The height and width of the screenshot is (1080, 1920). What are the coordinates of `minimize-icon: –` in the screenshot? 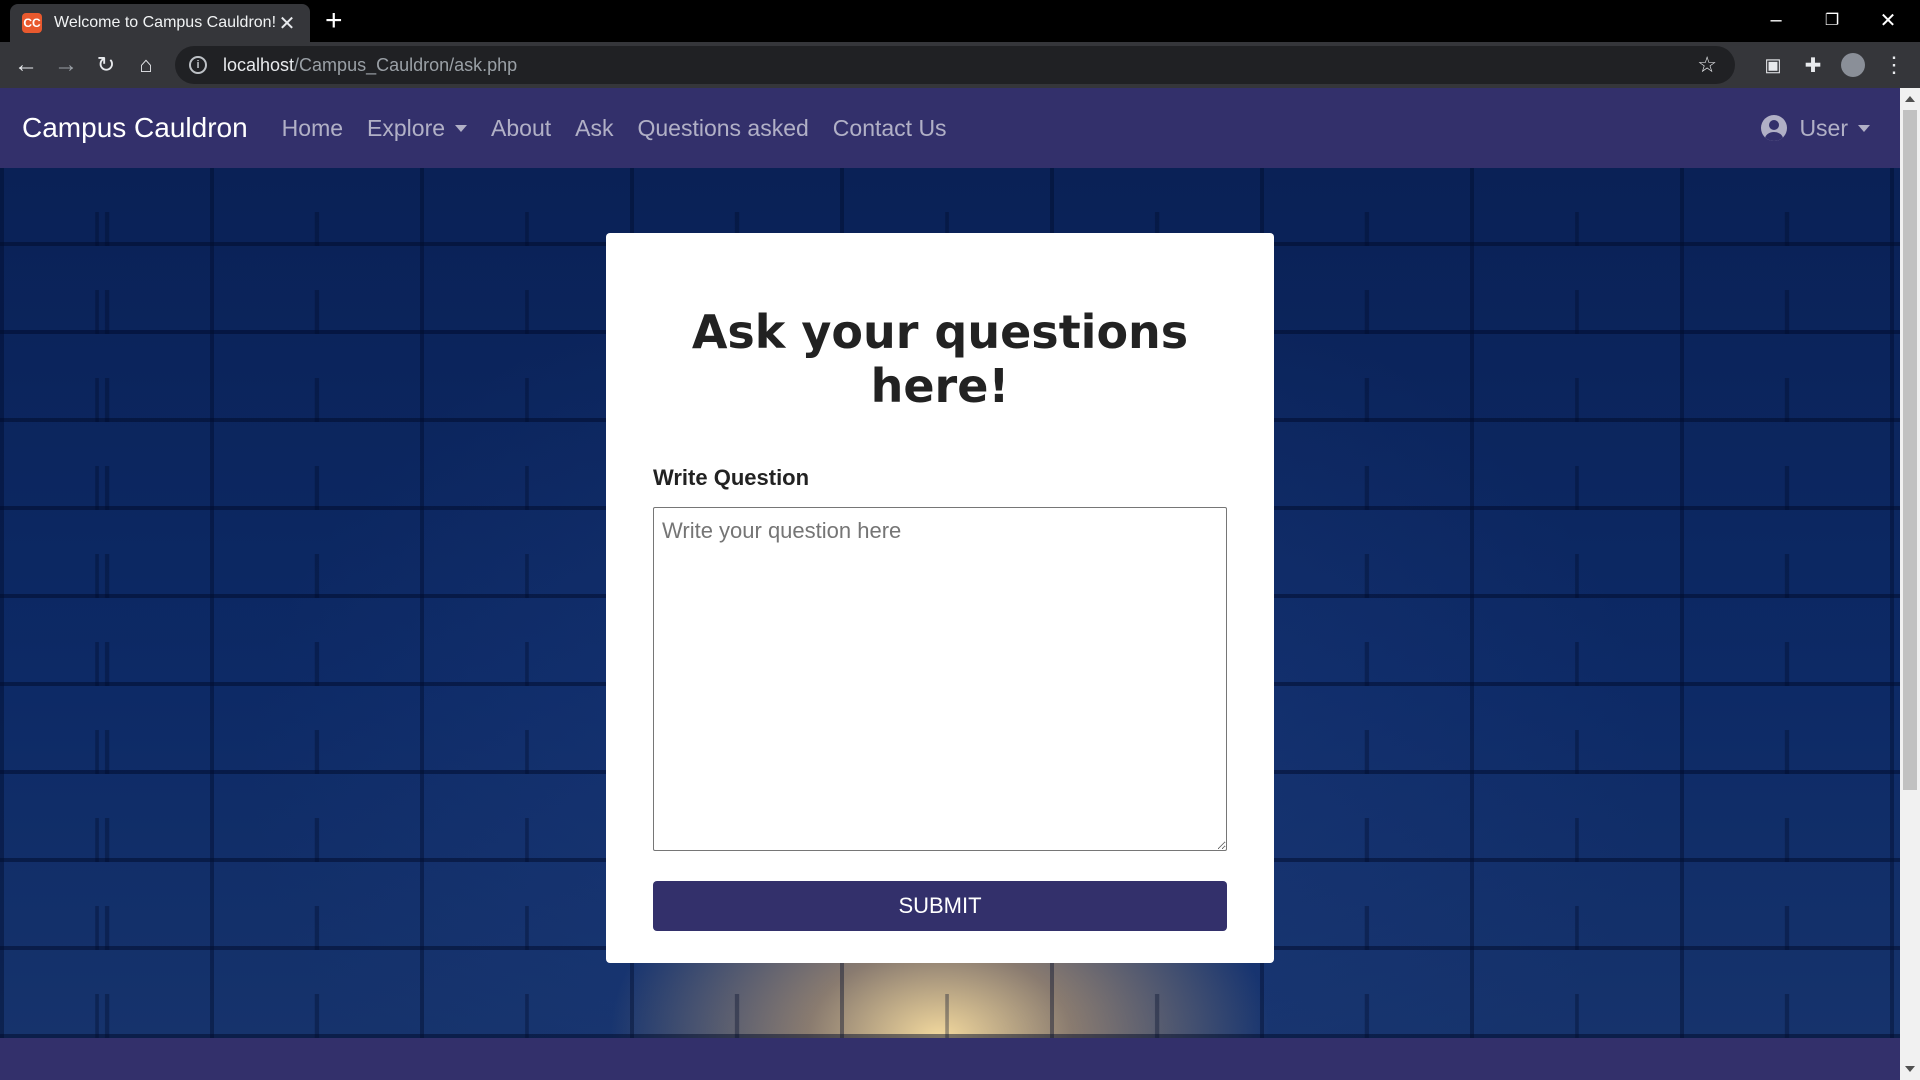 It's located at (1776, 20).